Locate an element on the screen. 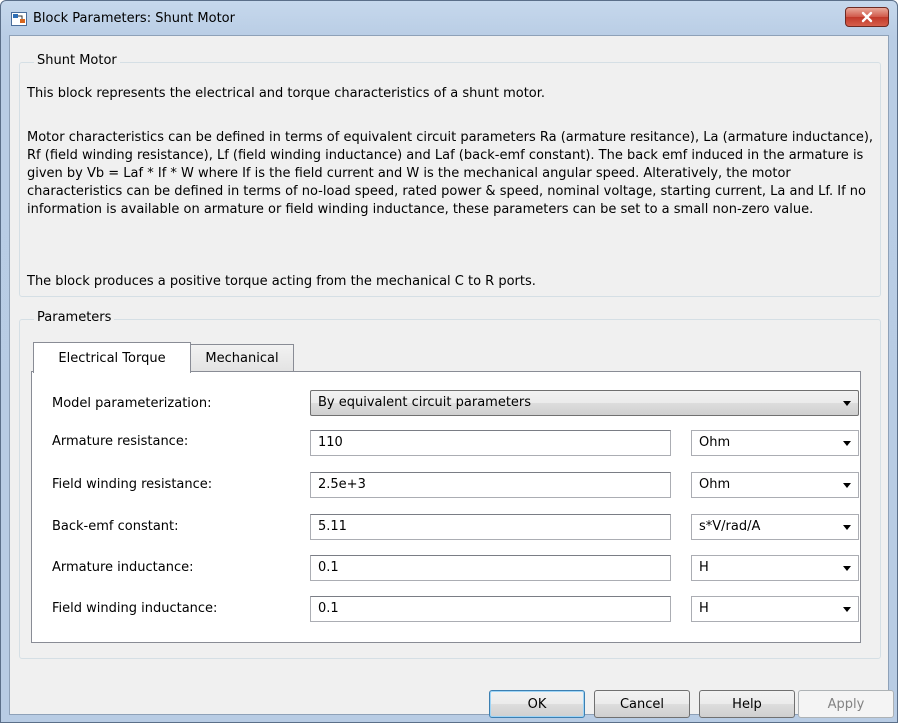 The image size is (898, 723). field-winding-inductance-unit-value: H is located at coordinates (704, 608).